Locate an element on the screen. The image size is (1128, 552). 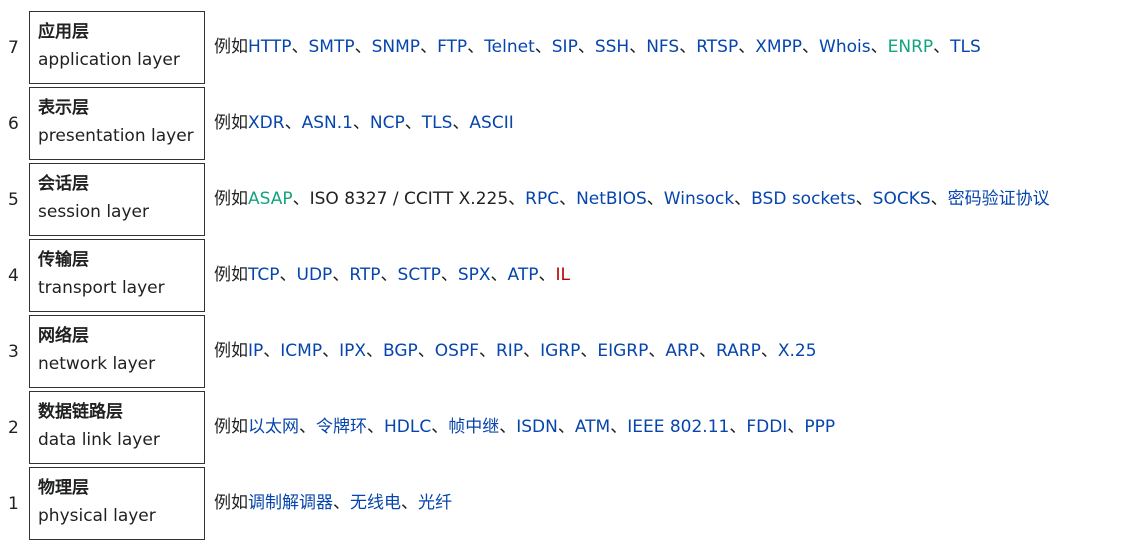
protocol-link: HTTP is located at coordinates (270, 47).